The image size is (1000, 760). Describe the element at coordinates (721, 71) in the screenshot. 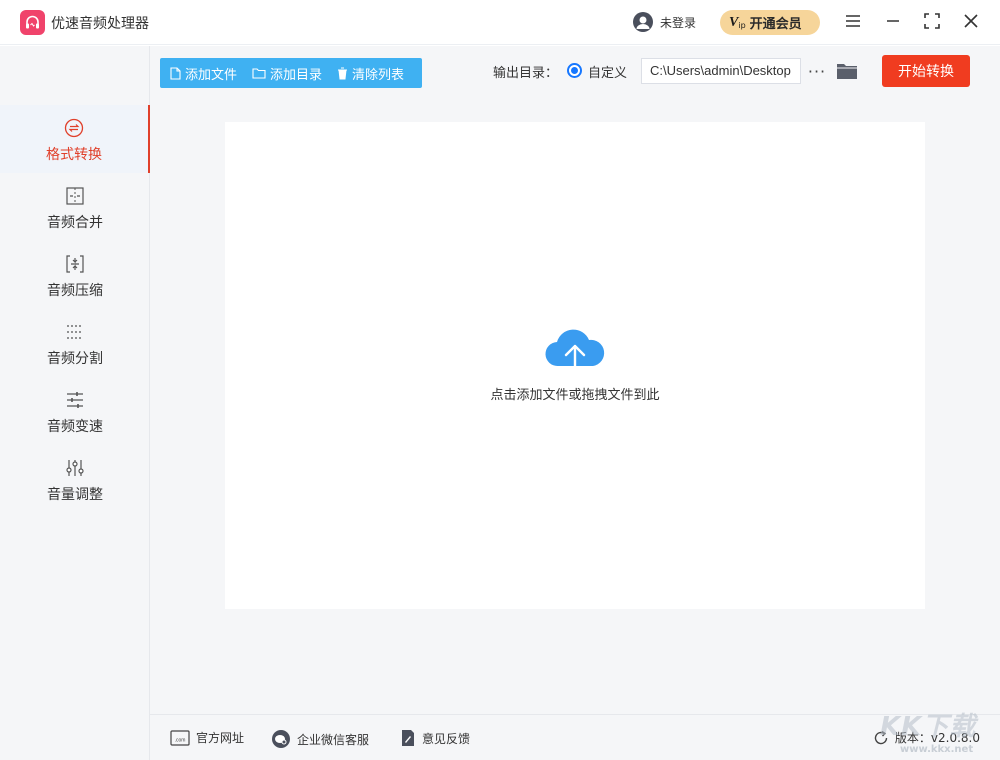

I see `output-path-field: C:\Users\admin\Desktop` at that location.